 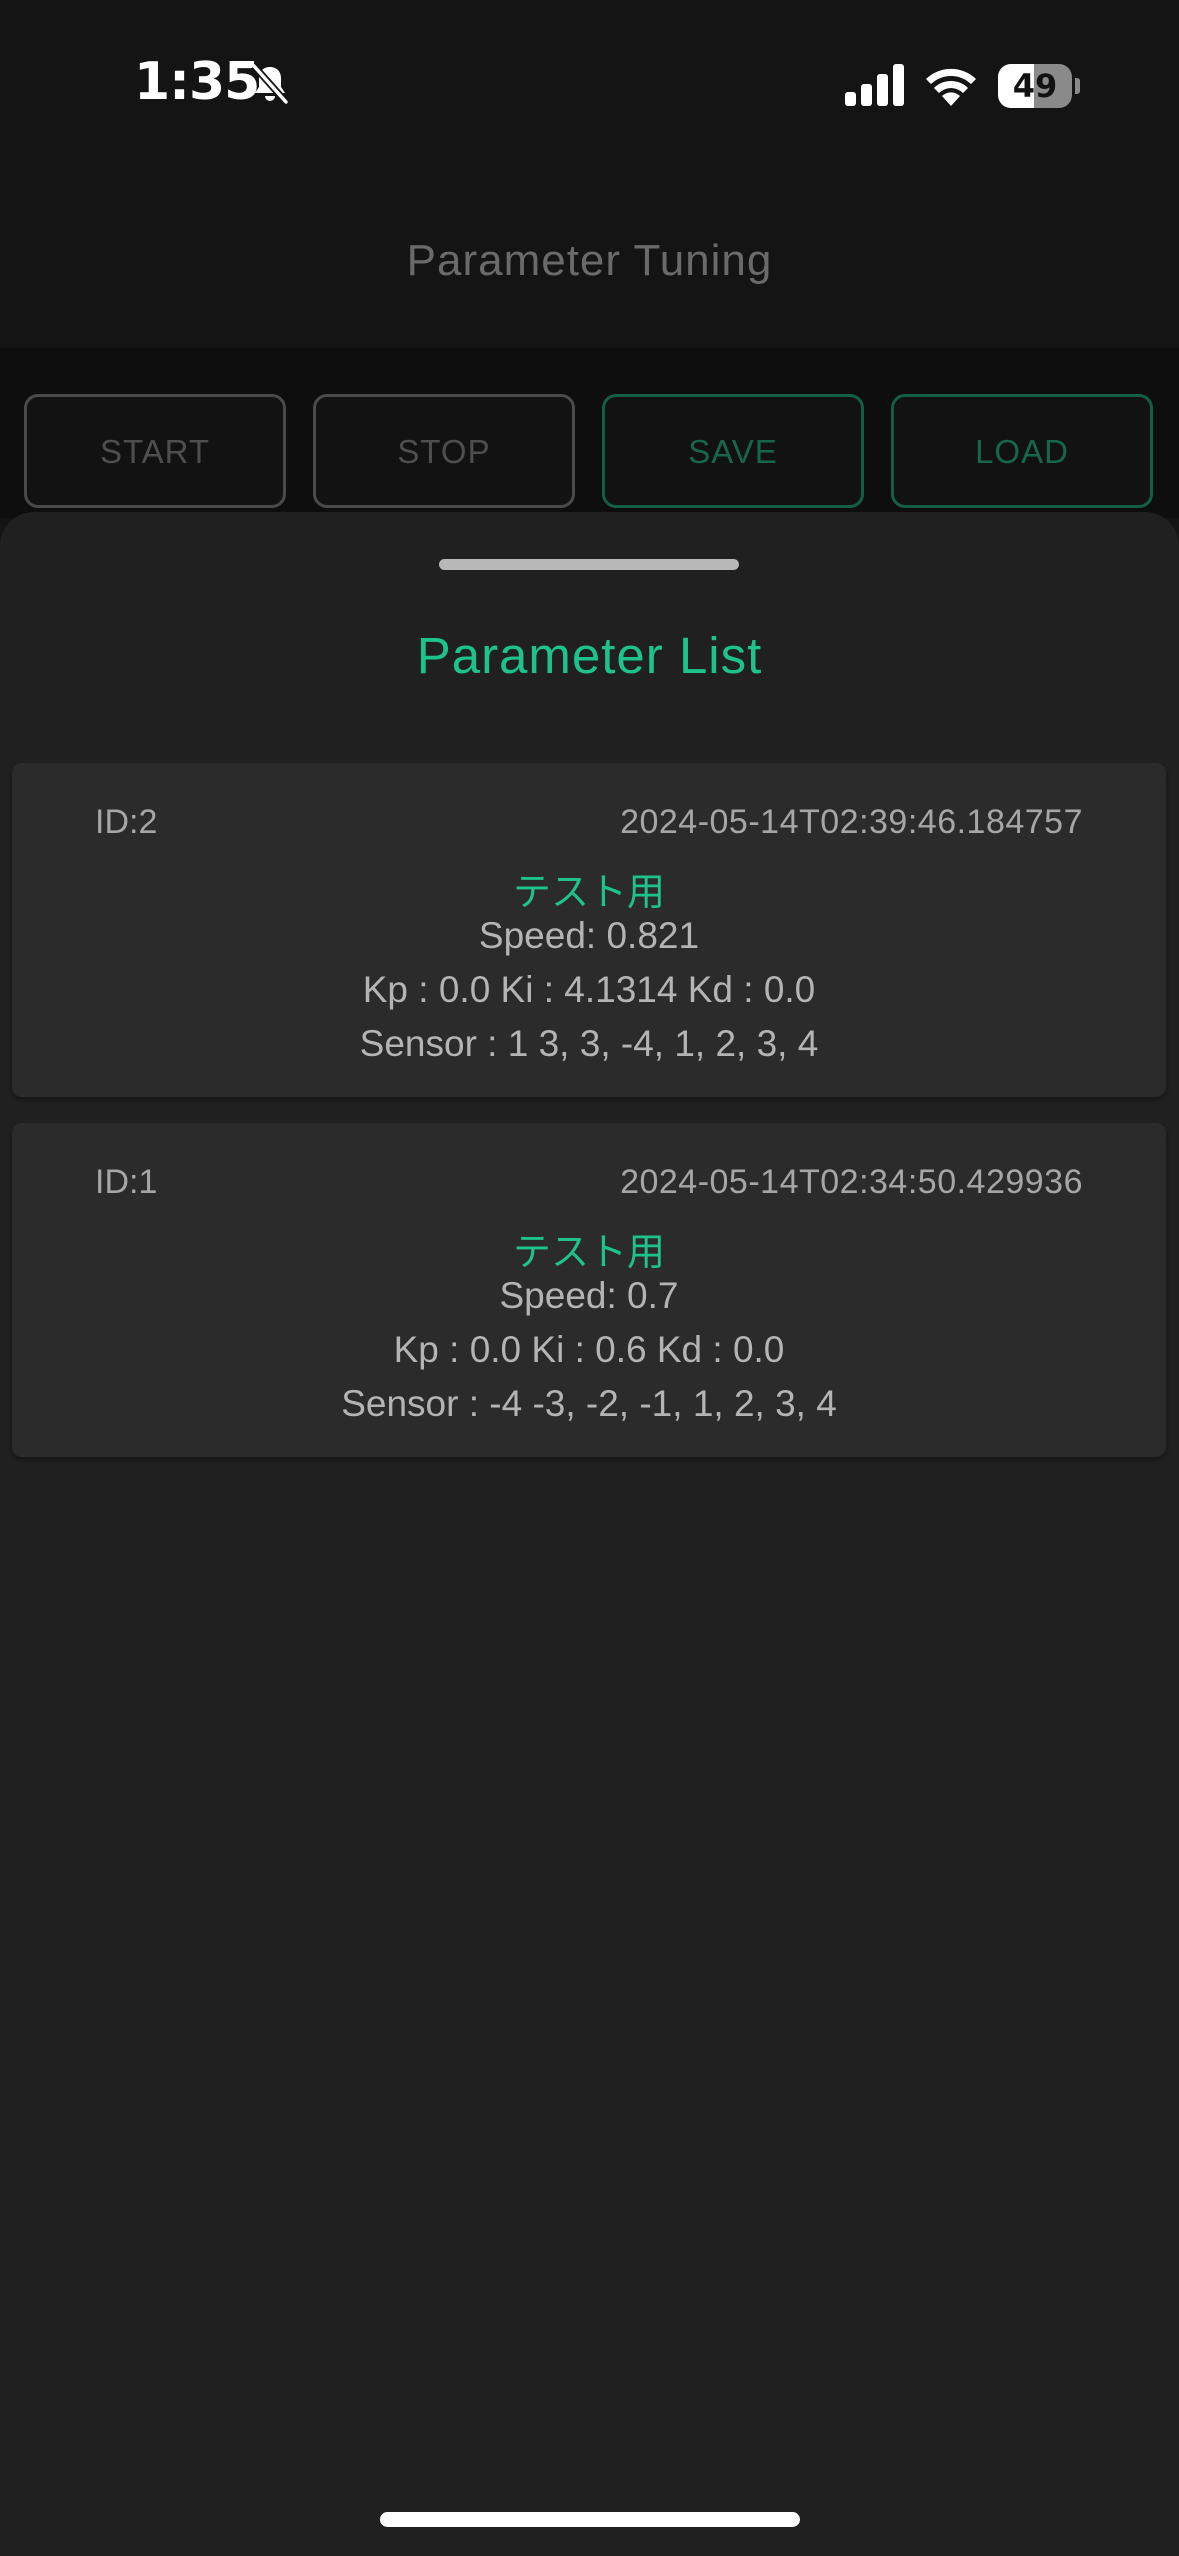 What do you see at coordinates (590, 2519) in the screenshot?
I see `home-indicator` at bounding box center [590, 2519].